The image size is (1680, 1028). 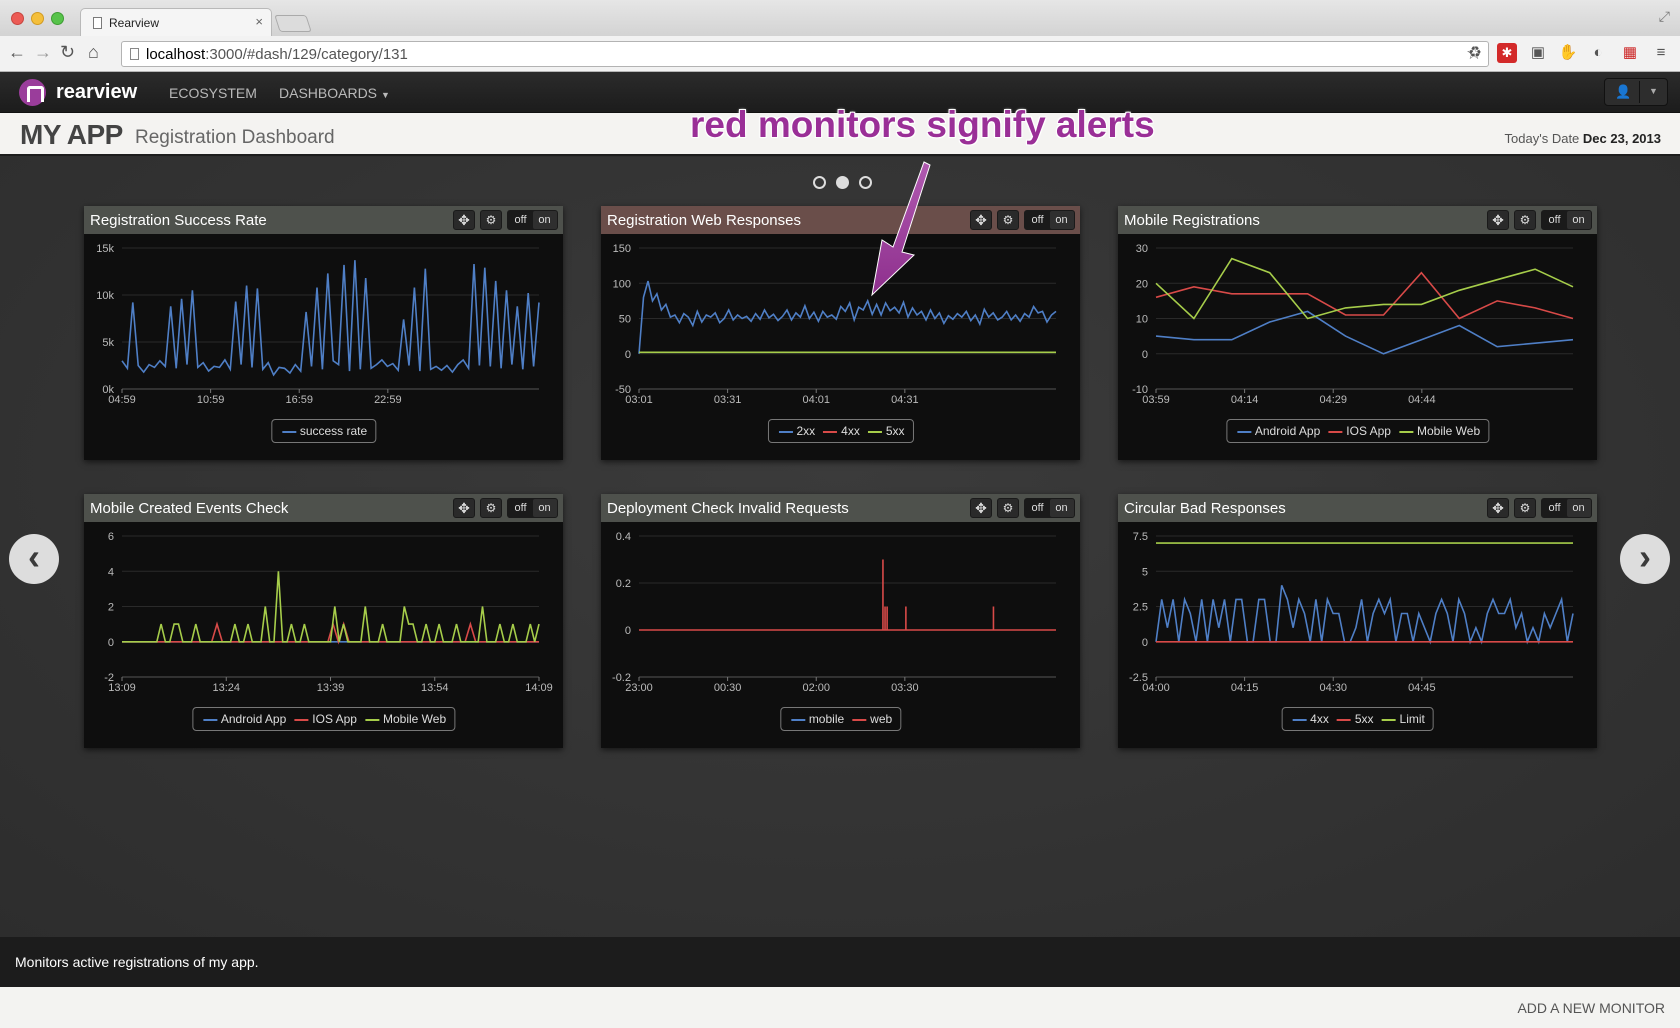 I want to click on reload-icon: ↻, so click(x=67, y=52).